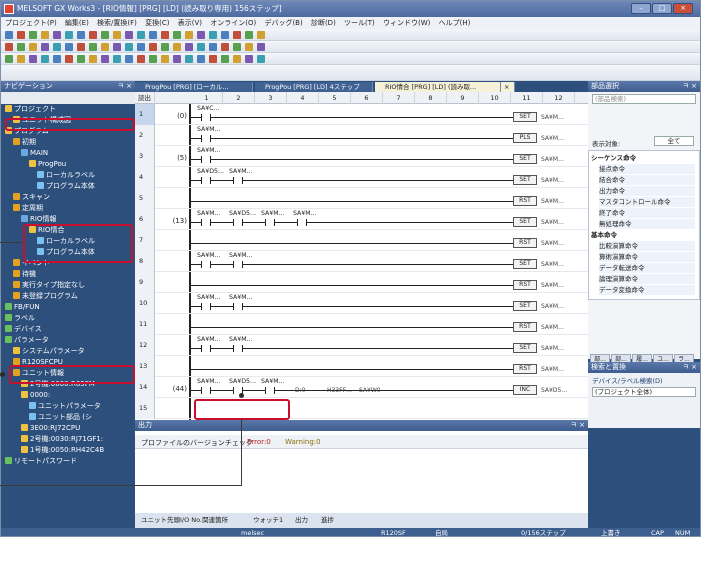 The image size is (701, 561). Describe the element at coordinates (68, 340) in the screenshot. I see `tree-item: パラメータ` at that location.